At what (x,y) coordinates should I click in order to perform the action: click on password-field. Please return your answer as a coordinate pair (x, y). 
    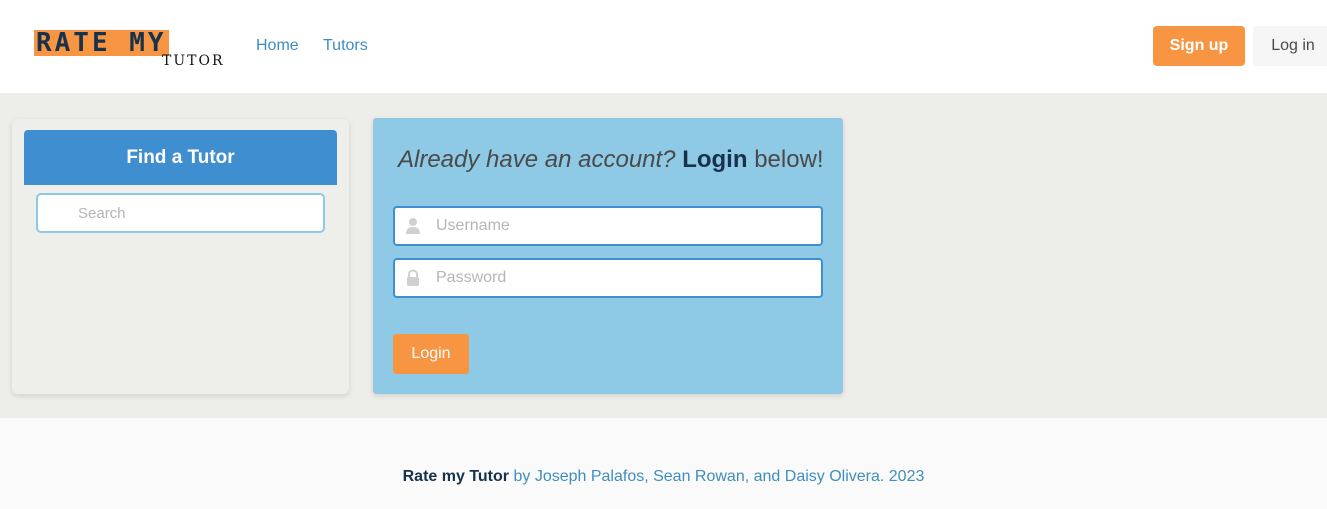
    Looking at the image, I should click on (608, 278).